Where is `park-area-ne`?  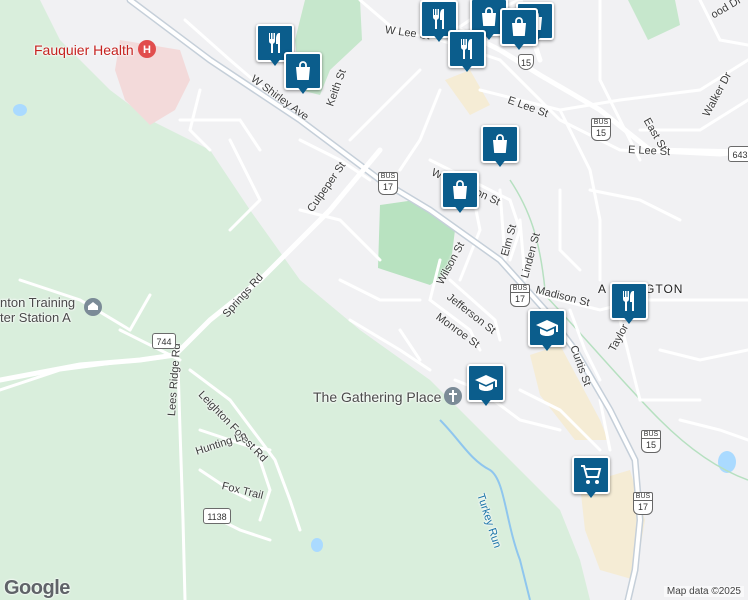 park-area-ne is located at coordinates (654, 20).